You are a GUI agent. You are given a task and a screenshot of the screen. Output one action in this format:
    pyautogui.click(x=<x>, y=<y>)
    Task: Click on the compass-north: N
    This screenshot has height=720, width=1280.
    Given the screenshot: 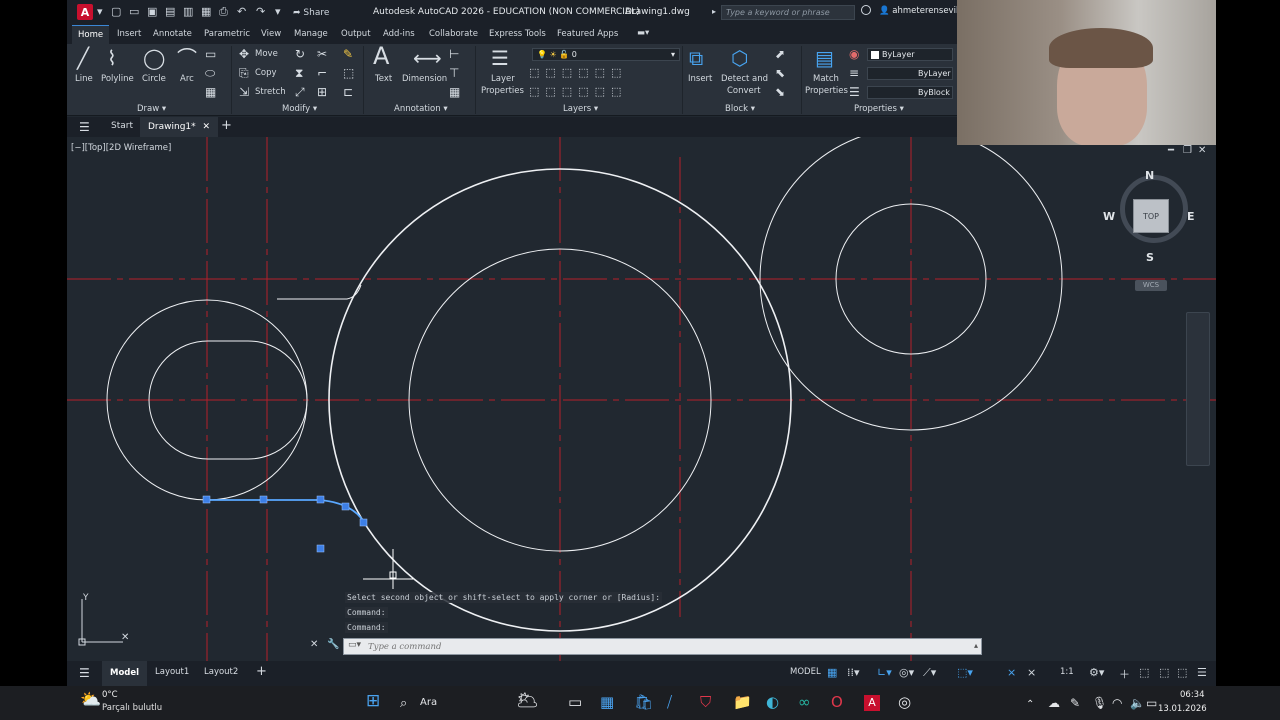 What is the action you would take?
    pyautogui.click(x=1149, y=175)
    